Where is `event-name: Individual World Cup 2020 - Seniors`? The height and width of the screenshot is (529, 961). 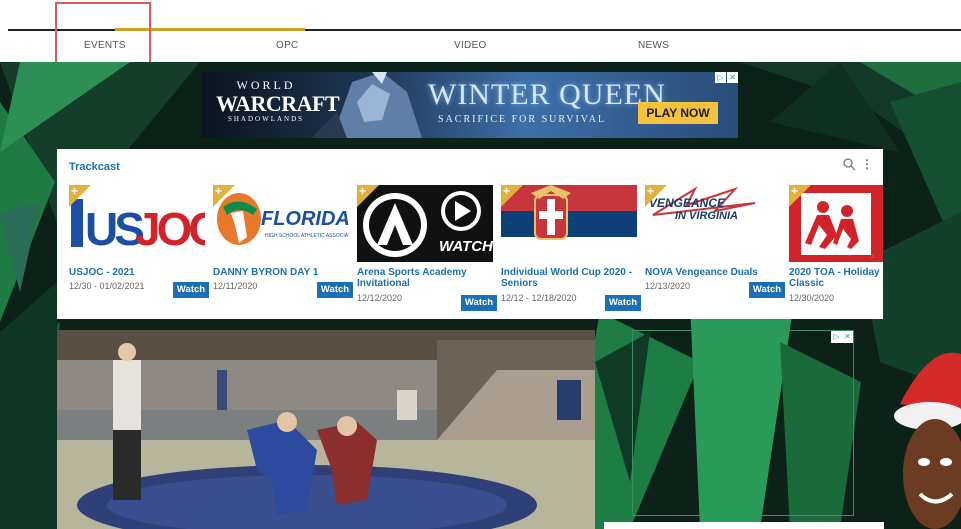 event-name: Individual World Cup 2020 - Seniors is located at coordinates (569, 278).